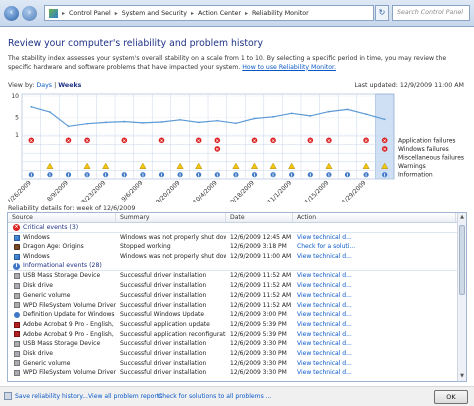 Image resolution: width=474 pixels, height=406 pixels. Describe the element at coordinates (451, 397) in the screenshot. I see `ok-button: OK` at that location.